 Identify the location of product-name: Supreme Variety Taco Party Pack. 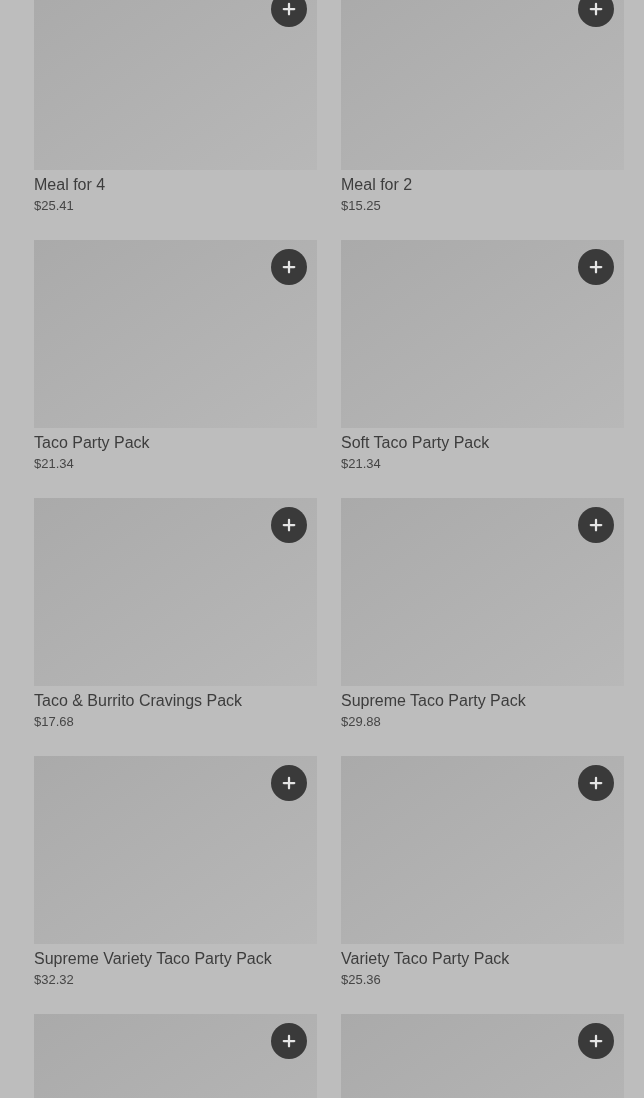
(153, 959).